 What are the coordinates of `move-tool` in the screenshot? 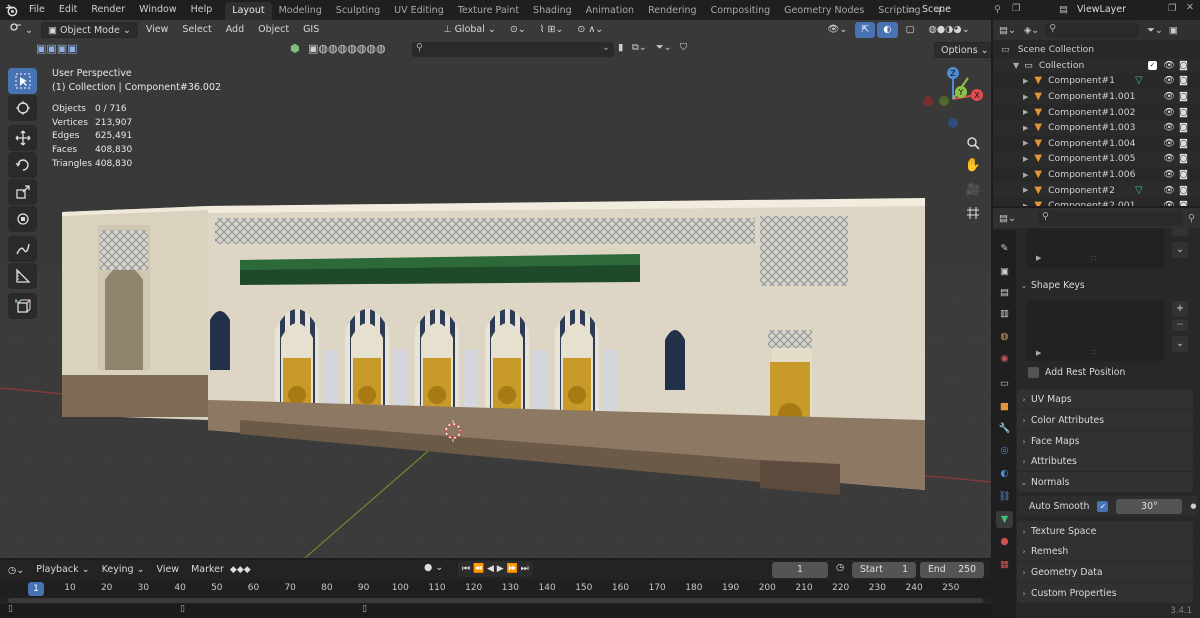 It's located at (22, 138).